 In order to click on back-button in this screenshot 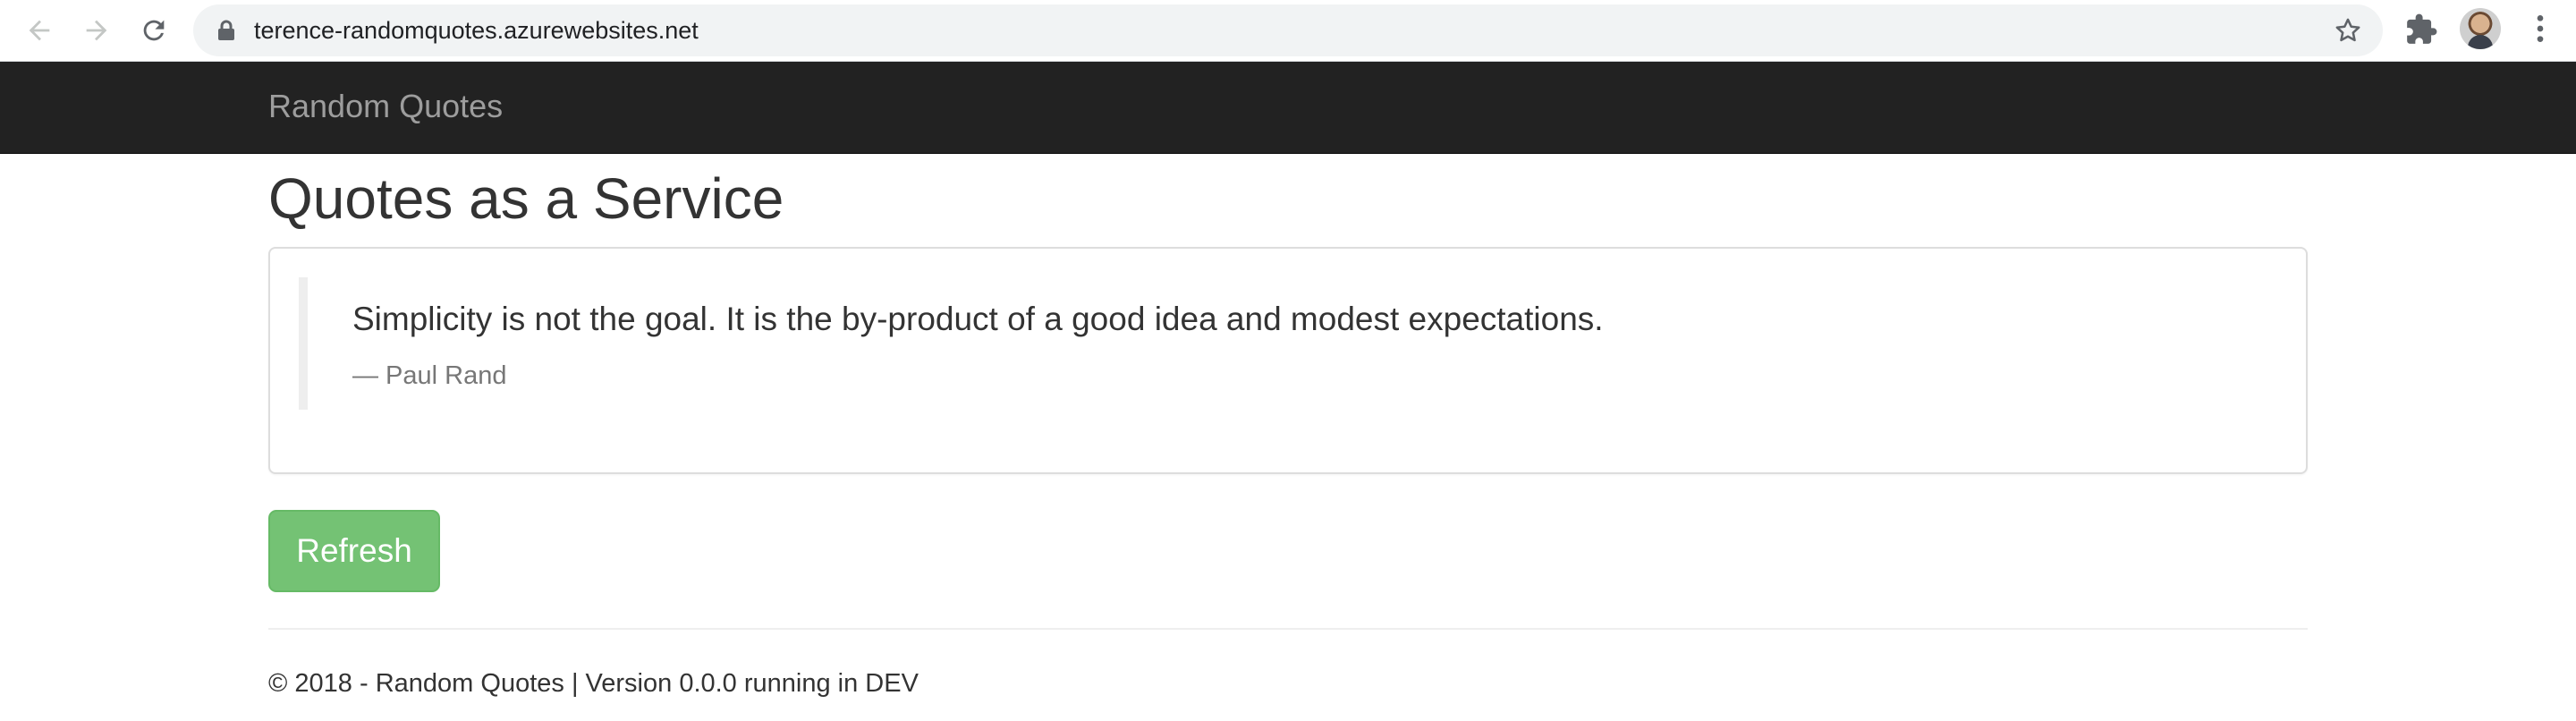, I will do `click(39, 30)`.